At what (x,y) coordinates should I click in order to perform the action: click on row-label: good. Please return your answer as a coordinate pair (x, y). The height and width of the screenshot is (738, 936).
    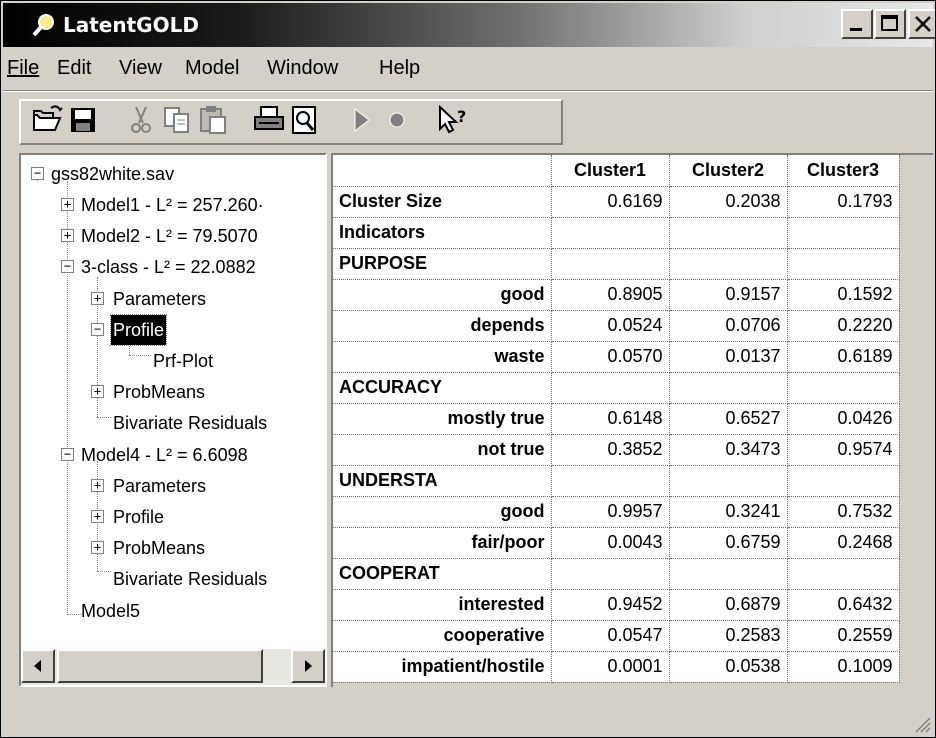
    Looking at the image, I should click on (442, 295).